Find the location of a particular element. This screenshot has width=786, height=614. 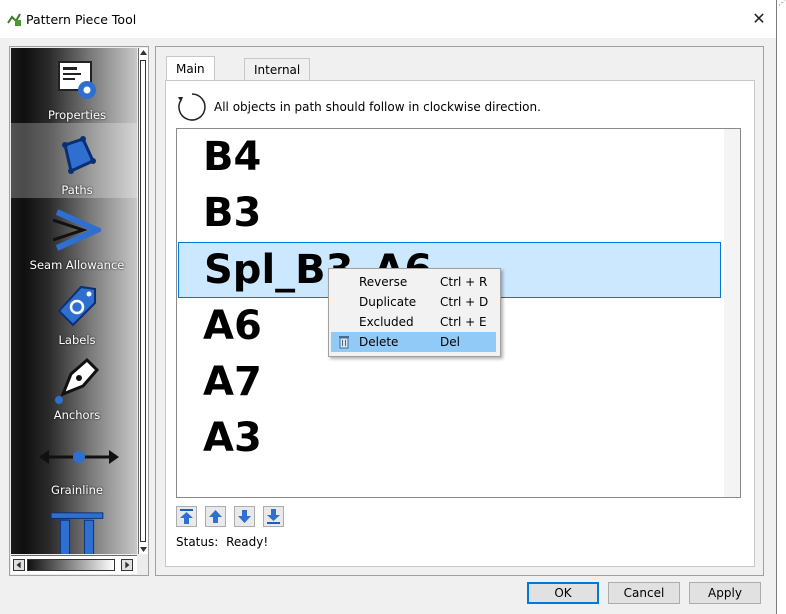

sidebar-item-grainline: Grainline is located at coordinates (74, 460).